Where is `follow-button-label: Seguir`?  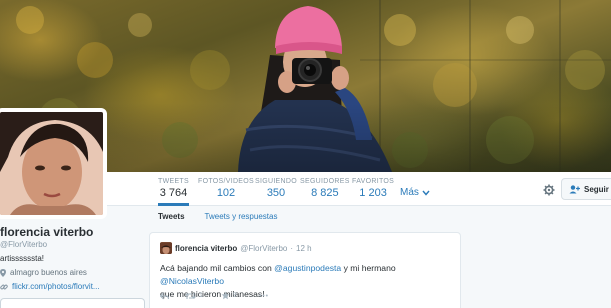 follow-button-label: Seguir is located at coordinates (596, 189).